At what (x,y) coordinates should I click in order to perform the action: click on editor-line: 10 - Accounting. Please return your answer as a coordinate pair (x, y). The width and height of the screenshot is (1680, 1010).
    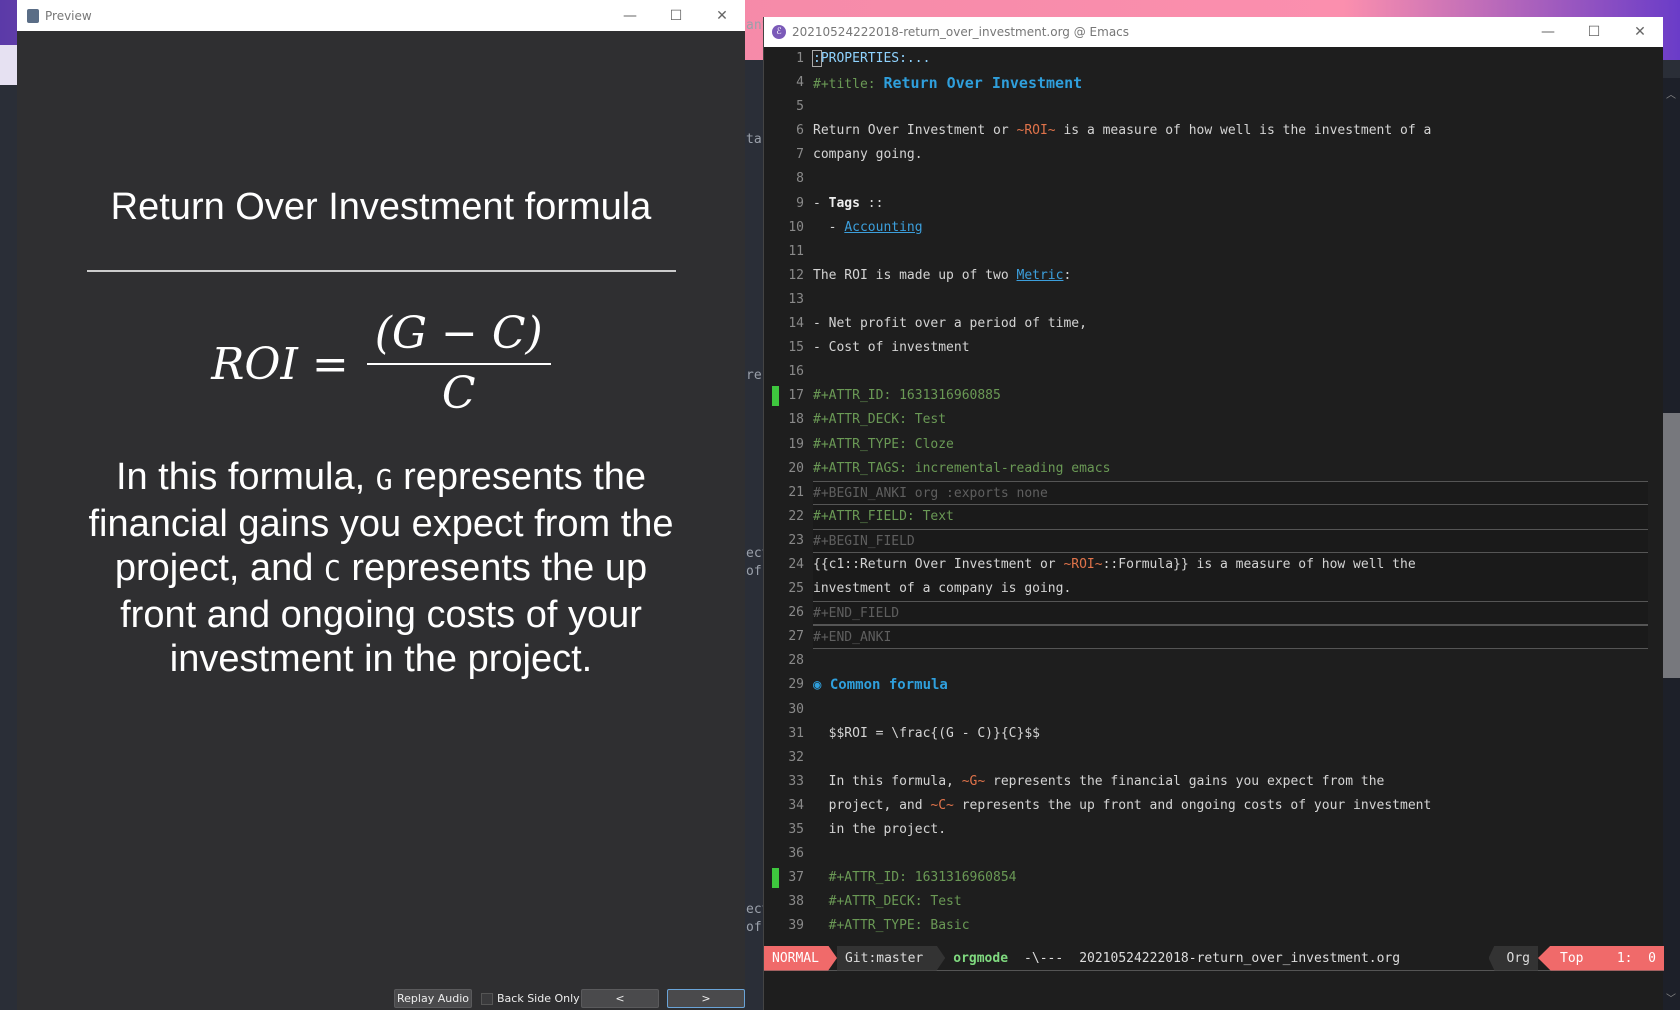
    Looking at the image, I should click on (1214, 228).